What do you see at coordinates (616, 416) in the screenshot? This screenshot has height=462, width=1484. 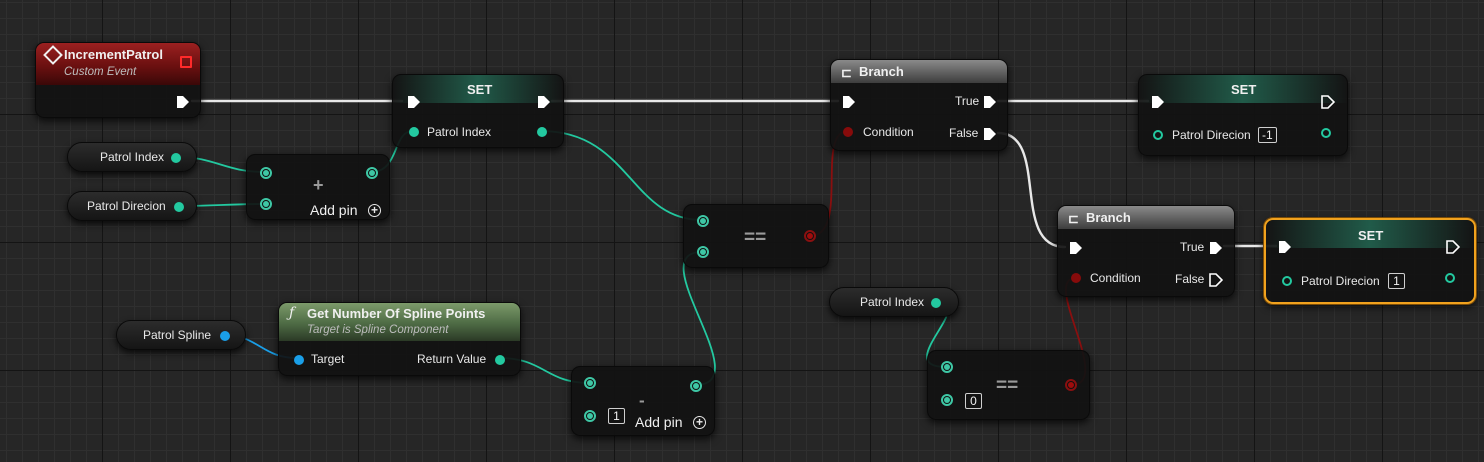 I see `b-value-field: 1` at bounding box center [616, 416].